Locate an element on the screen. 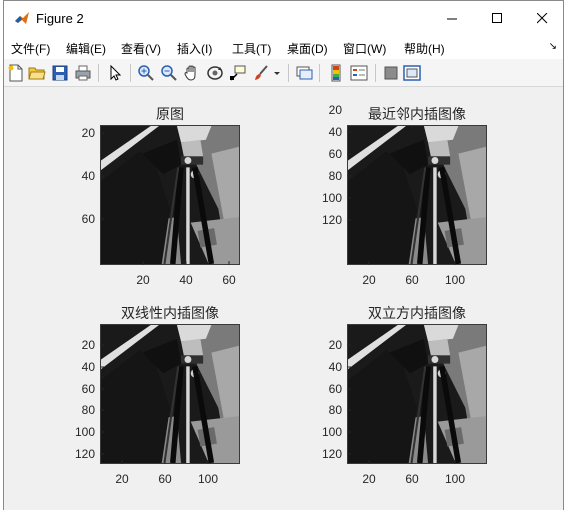 This screenshot has width=567, height=513. brush-icon is located at coordinates (261, 73).